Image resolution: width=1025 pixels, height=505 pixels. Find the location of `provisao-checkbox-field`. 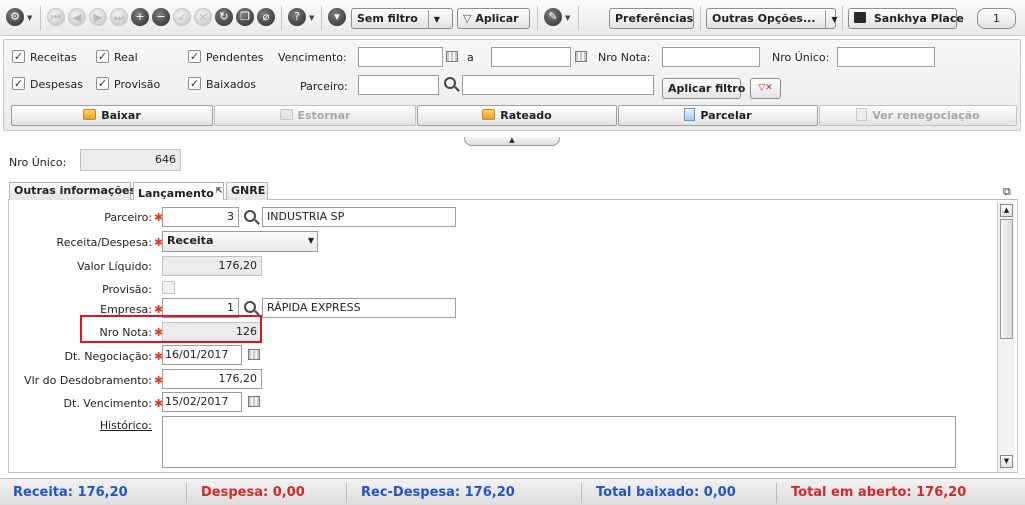

provisao-checkbox-field is located at coordinates (168, 287).